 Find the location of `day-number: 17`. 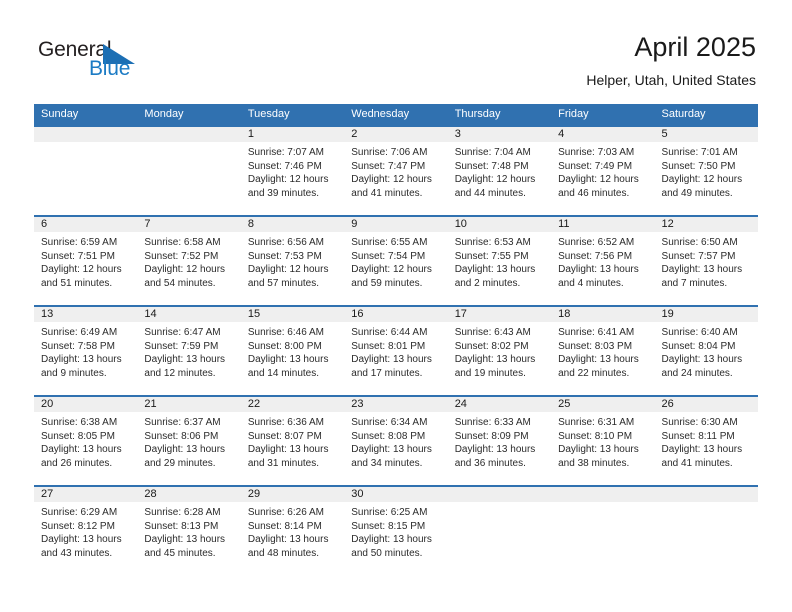

day-number: 17 is located at coordinates (460, 314).